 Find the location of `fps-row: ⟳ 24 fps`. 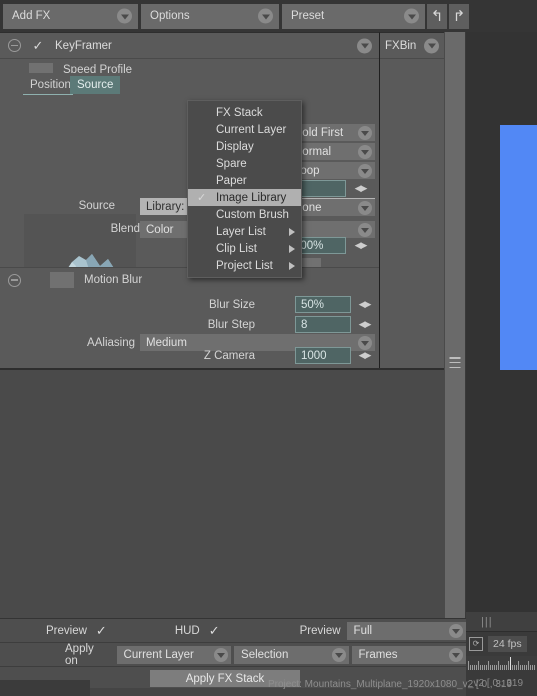

fps-row: ⟳ 24 fps is located at coordinates (501, 643).